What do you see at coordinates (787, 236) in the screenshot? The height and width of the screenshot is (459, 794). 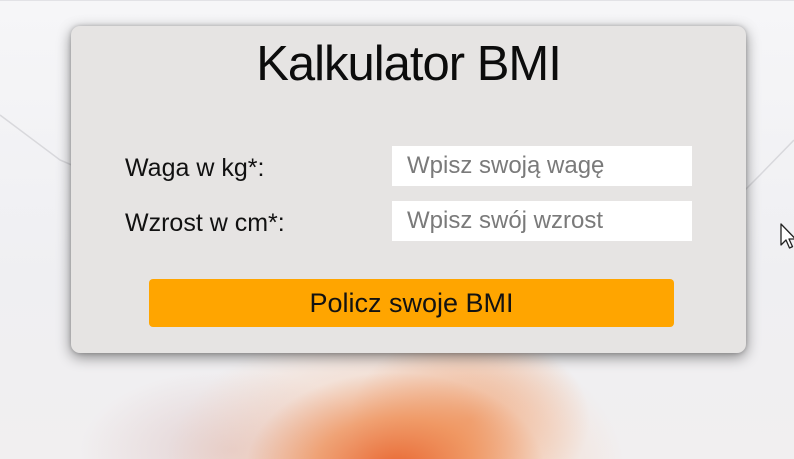 I see `mouse-pointer-icon` at bounding box center [787, 236].